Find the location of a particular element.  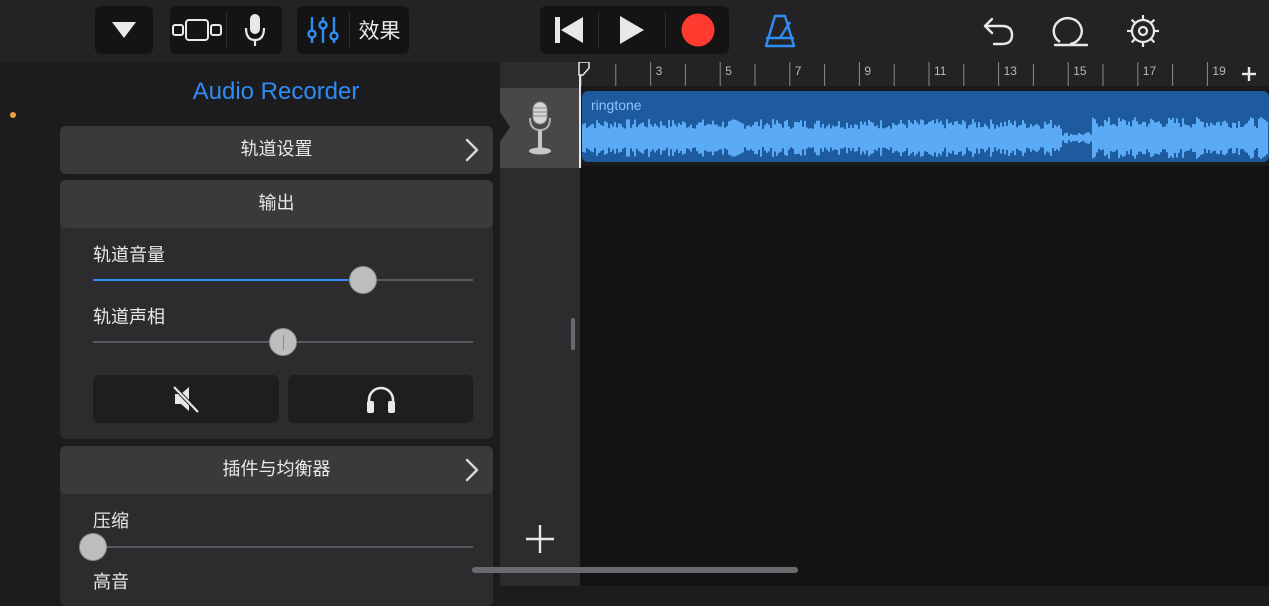

effects-button: 效果 is located at coordinates (379, 30).